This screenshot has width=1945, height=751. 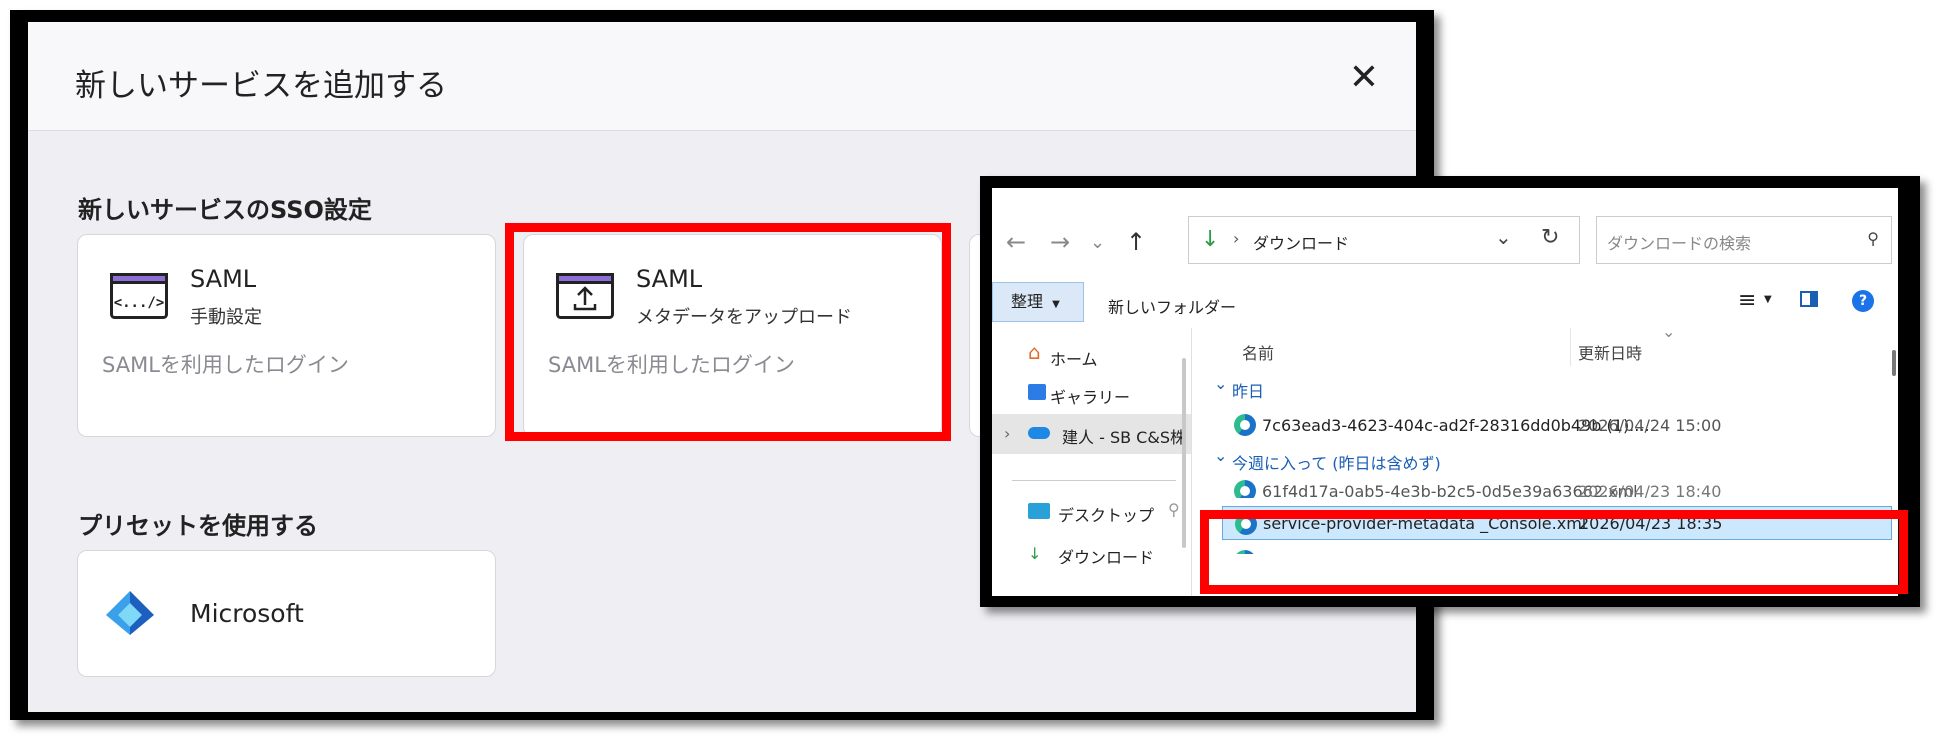 What do you see at coordinates (1090, 397) in the screenshot?
I see `nav-label: ギャラリー` at bounding box center [1090, 397].